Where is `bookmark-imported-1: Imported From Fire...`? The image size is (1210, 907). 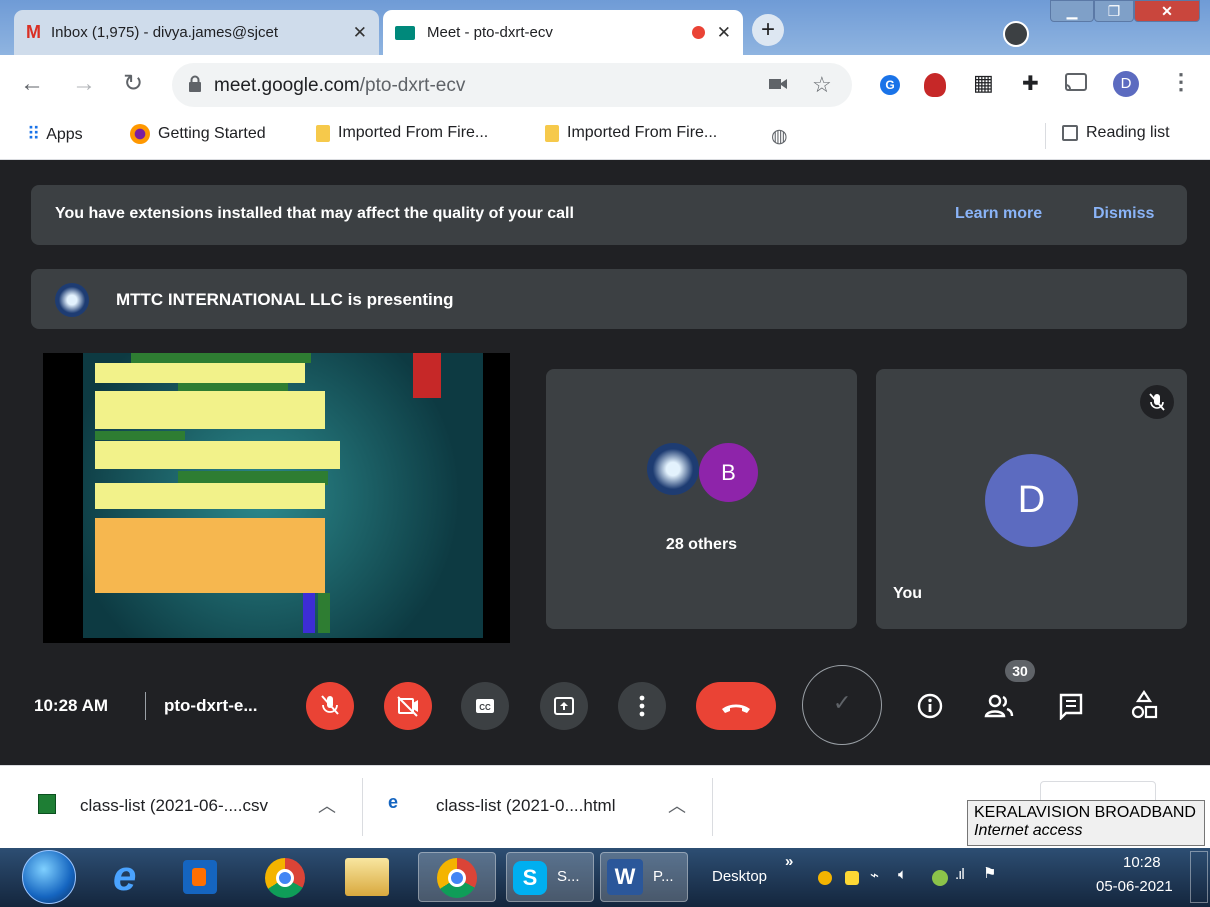
bookmark-imported-1: Imported From Fire... is located at coordinates (402, 133).